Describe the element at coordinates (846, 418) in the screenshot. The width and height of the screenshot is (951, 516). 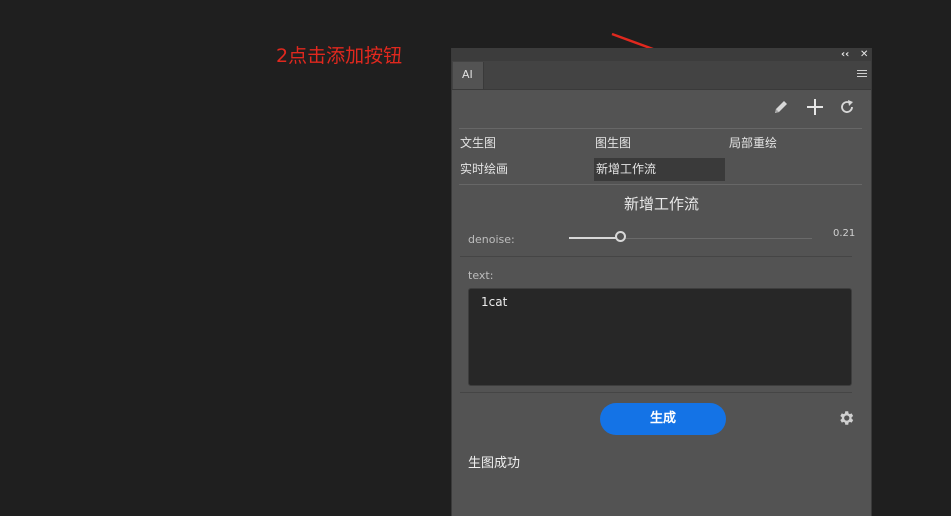
I see `gear-icon` at that location.